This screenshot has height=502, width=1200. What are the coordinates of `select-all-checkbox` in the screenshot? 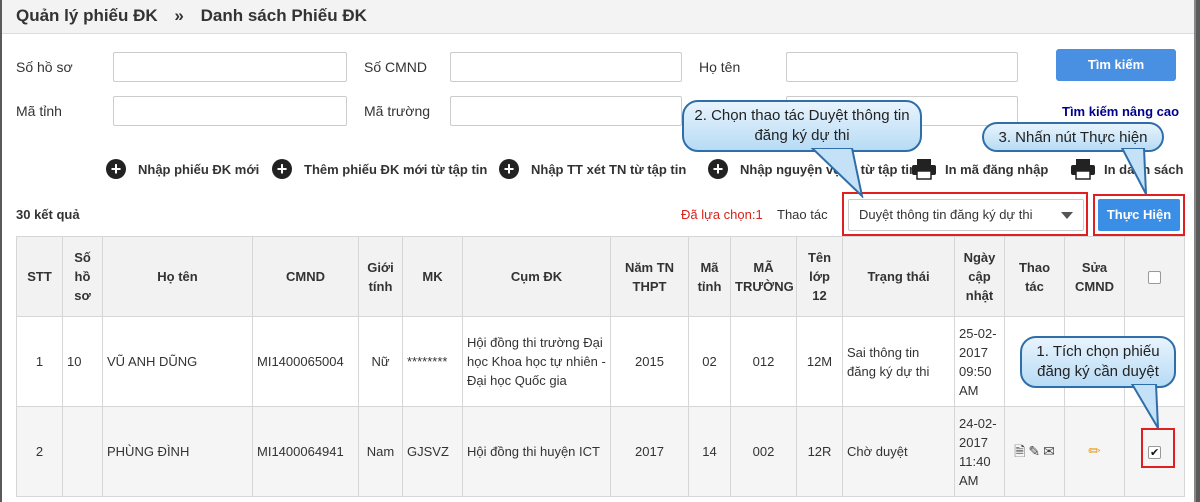 It's located at (1154, 278).